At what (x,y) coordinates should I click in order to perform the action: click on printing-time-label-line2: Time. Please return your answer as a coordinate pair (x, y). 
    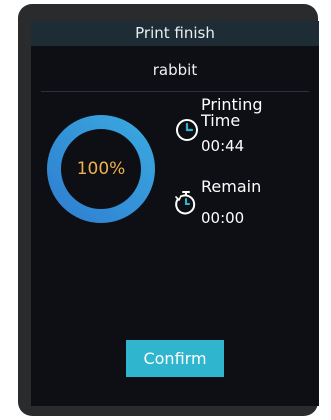
    Looking at the image, I should click on (221, 120).